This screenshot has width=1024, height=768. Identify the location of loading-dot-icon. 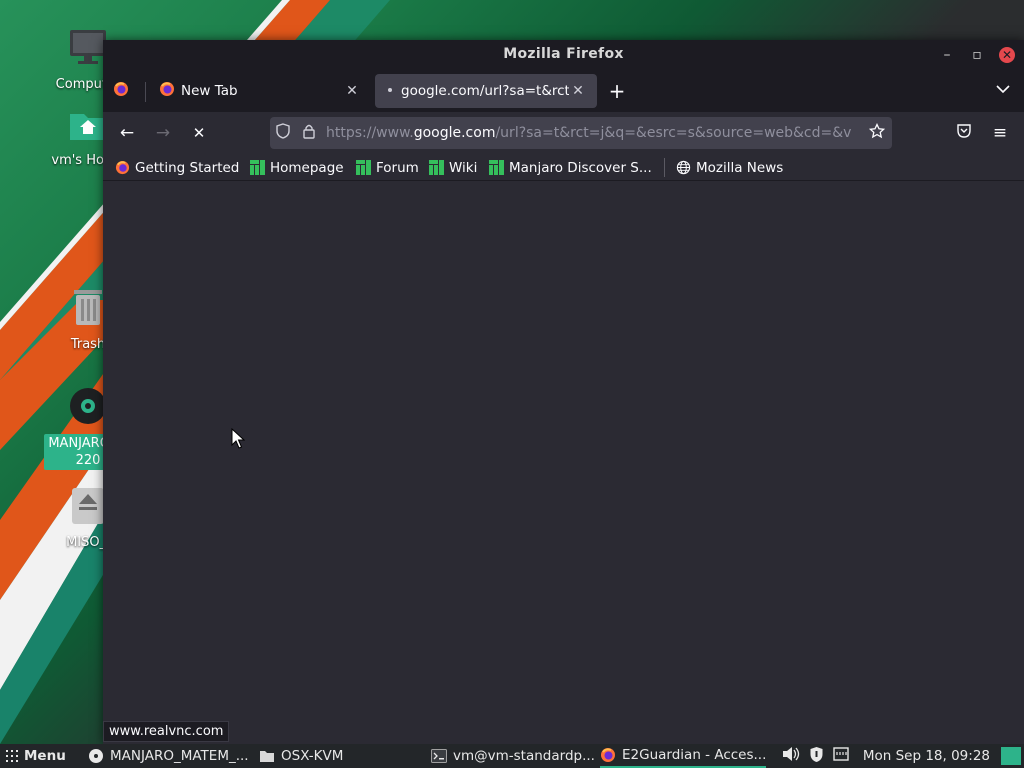
(390, 91).